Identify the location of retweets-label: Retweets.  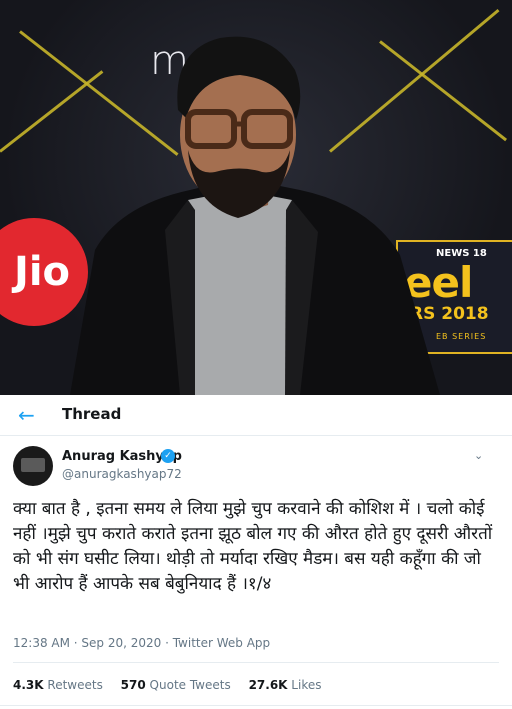
(75, 685).